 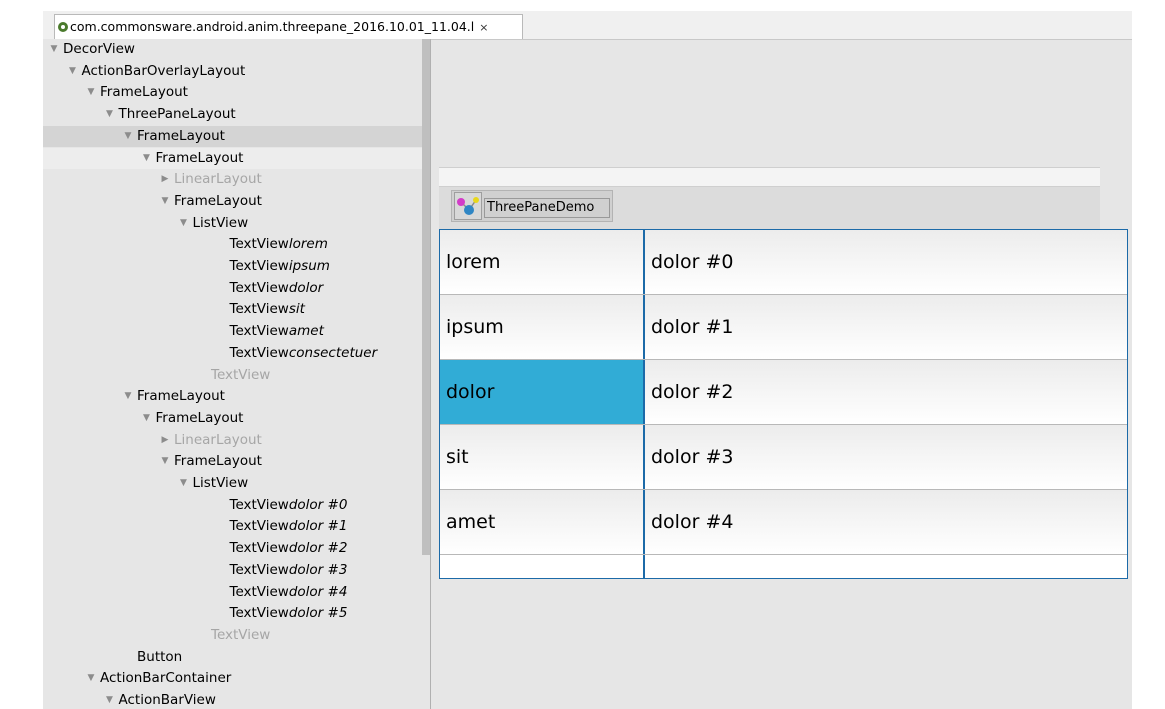 I want to click on list-item-detail: dolor #1, so click(x=692, y=327).